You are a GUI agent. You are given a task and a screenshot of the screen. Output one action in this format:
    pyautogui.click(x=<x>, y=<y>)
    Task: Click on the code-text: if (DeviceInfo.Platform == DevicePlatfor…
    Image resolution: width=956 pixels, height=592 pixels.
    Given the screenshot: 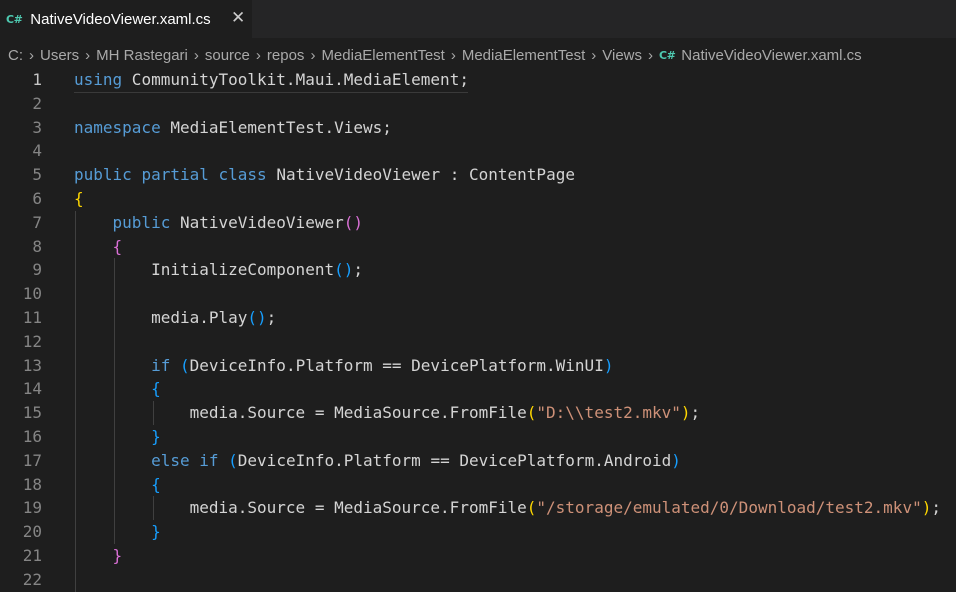 What is the action you would take?
    pyautogui.click(x=343, y=366)
    